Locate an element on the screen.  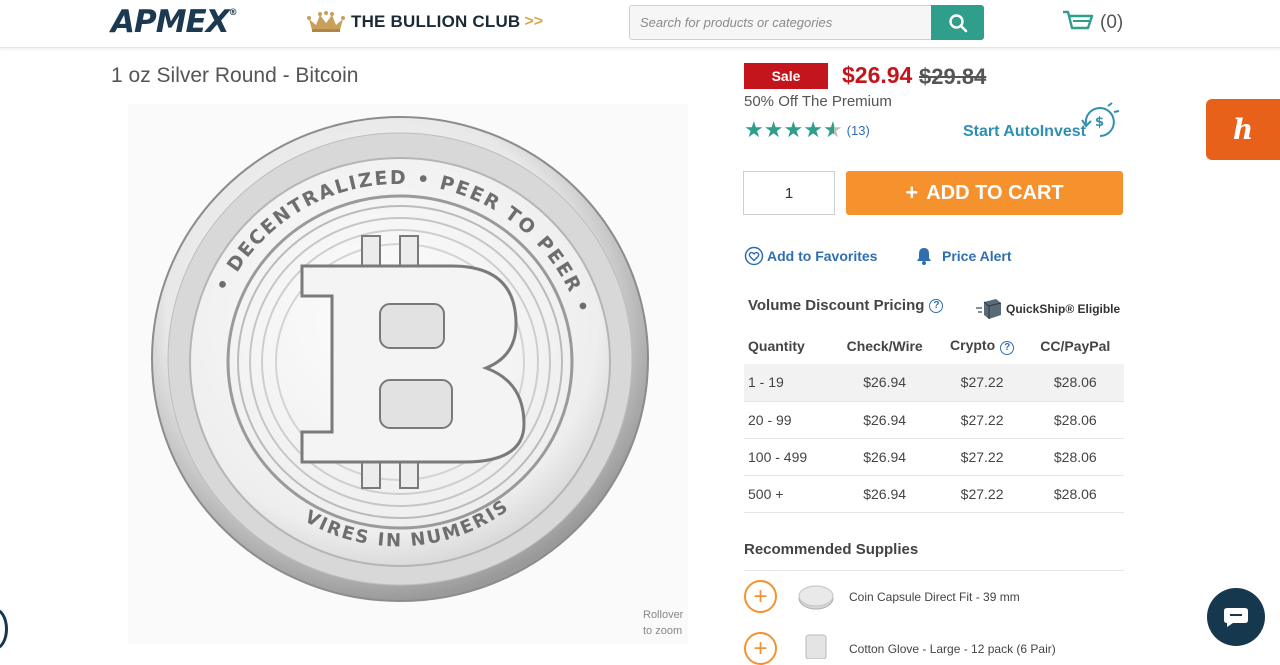
current-price: $26.94 is located at coordinates (877, 75).